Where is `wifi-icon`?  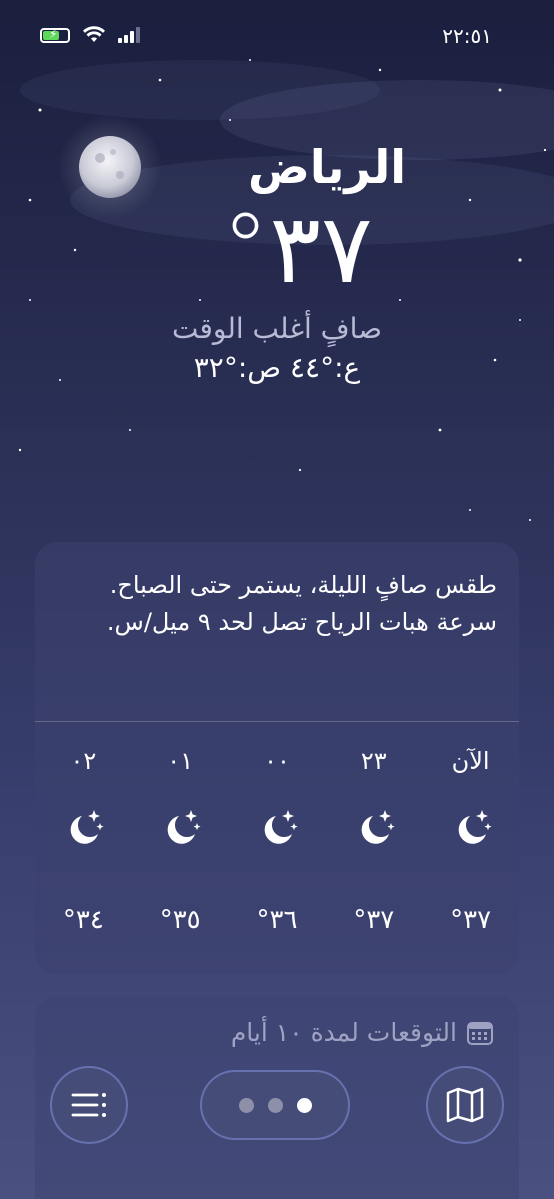
wifi-icon is located at coordinates (94, 34).